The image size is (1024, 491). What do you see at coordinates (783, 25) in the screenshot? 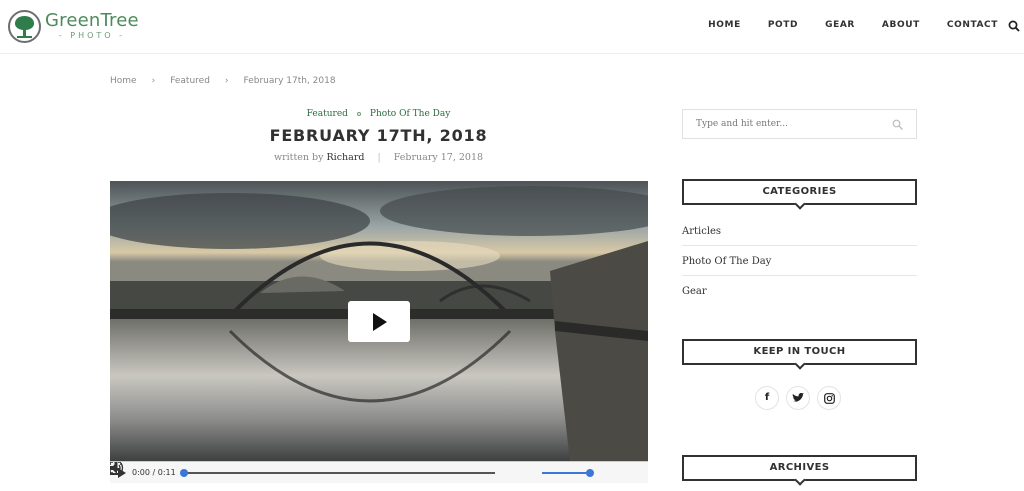
I see `nav-potd: POTD` at bounding box center [783, 25].